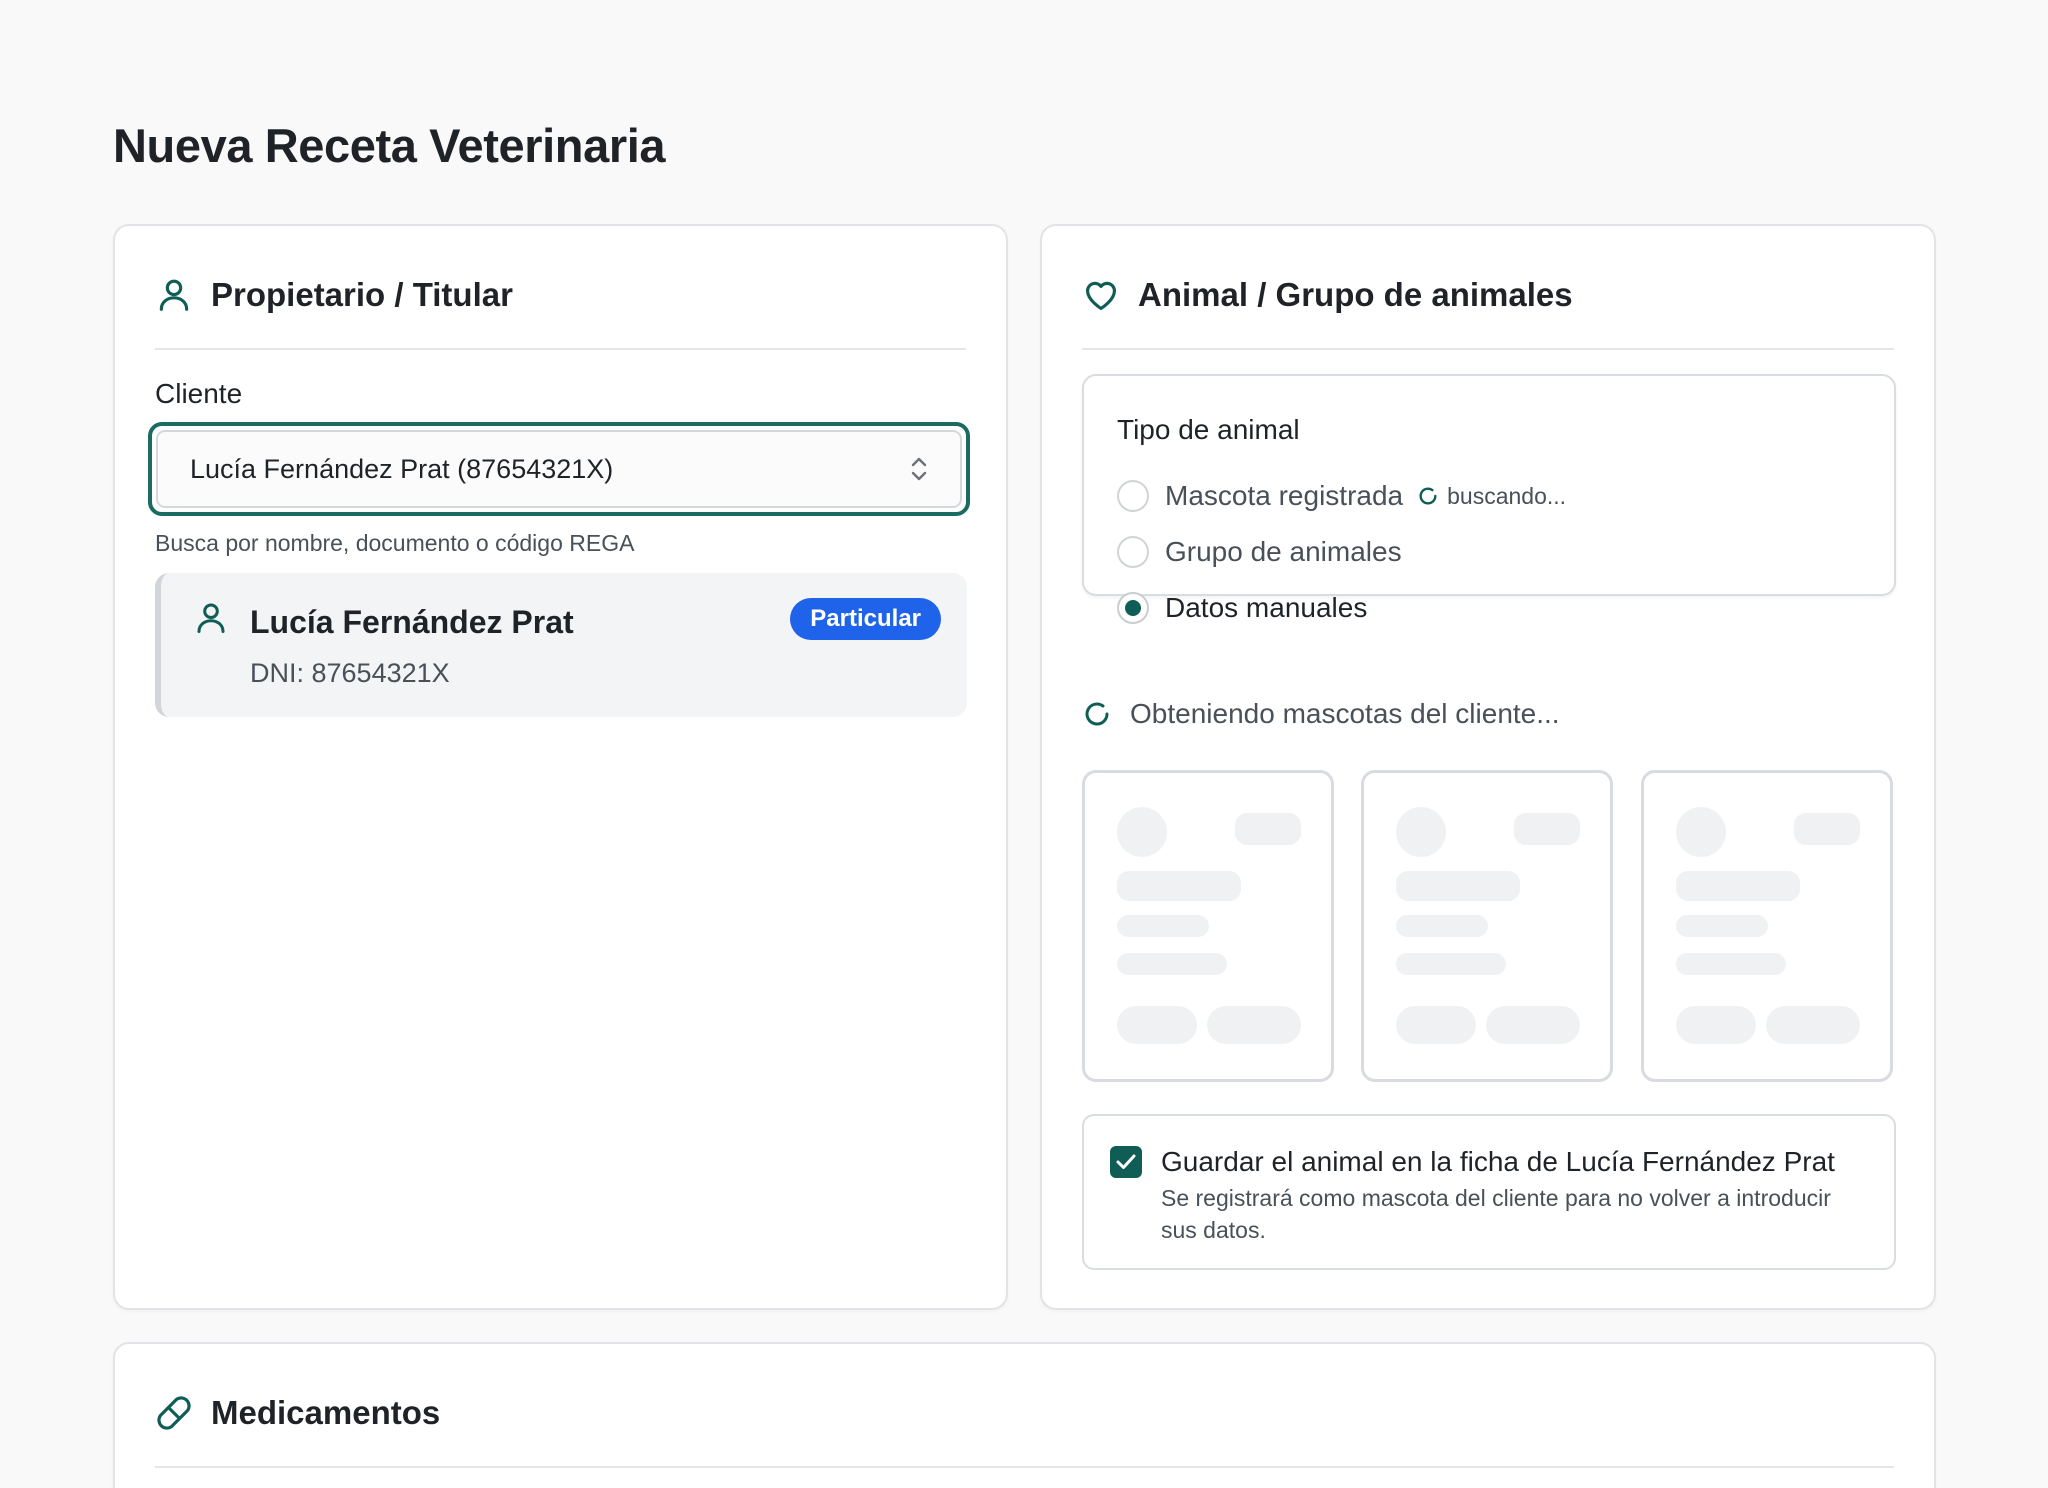  What do you see at coordinates (326, 1412) in the screenshot?
I see `medications-card-title: Medicamentos` at bounding box center [326, 1412].